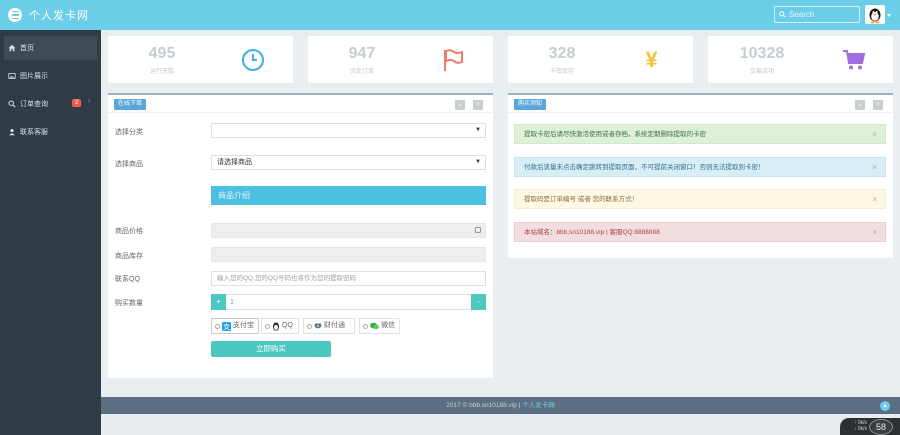  Describe the element at coordinates (34, 76) in the screenshot. I see `sidebar-item-label: 图片展示` at that location.